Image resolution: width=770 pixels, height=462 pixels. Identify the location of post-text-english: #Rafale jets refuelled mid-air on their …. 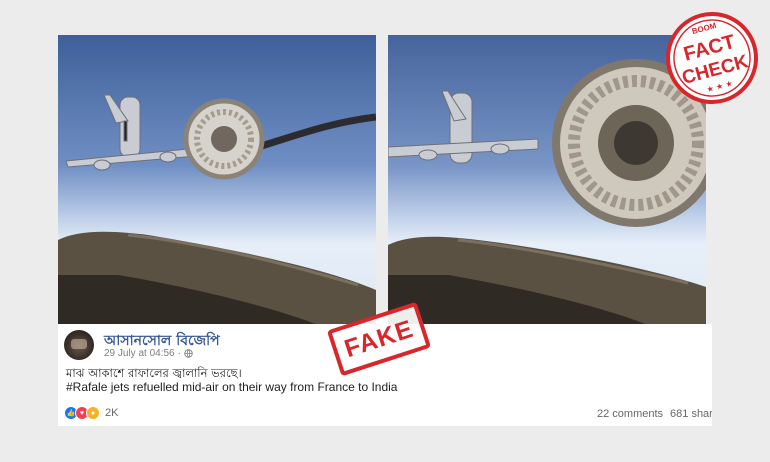
(232, 387).